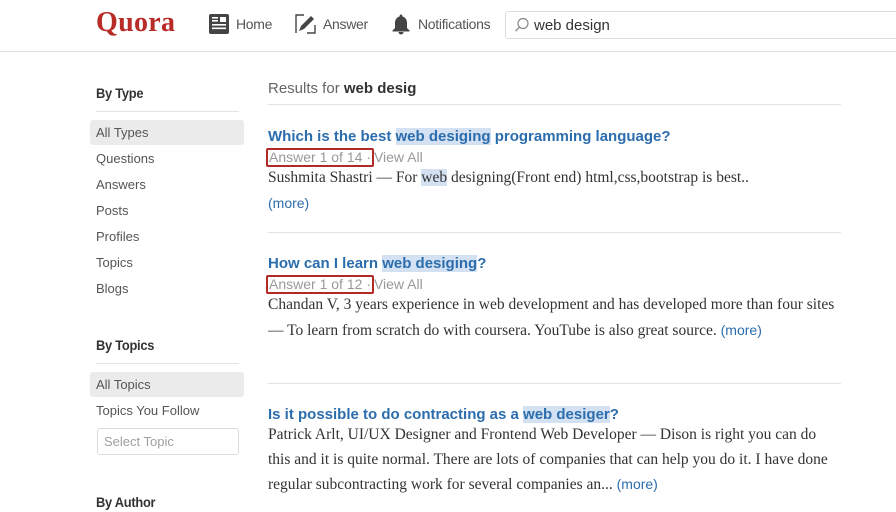 The height and width of the screenshot is (512, 896). Describe the element at coordinates (167, 184) in the screenshot. I see `filter-answers: Answers` at that location.